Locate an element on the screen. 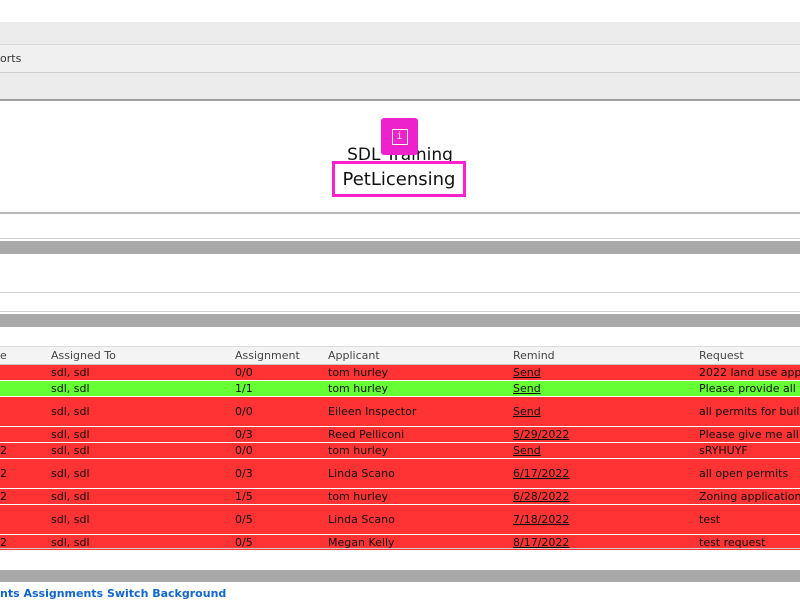 This screenshot has width=800, height=600. assignment-cell: 1/5 is located at coordinates (244, 496).